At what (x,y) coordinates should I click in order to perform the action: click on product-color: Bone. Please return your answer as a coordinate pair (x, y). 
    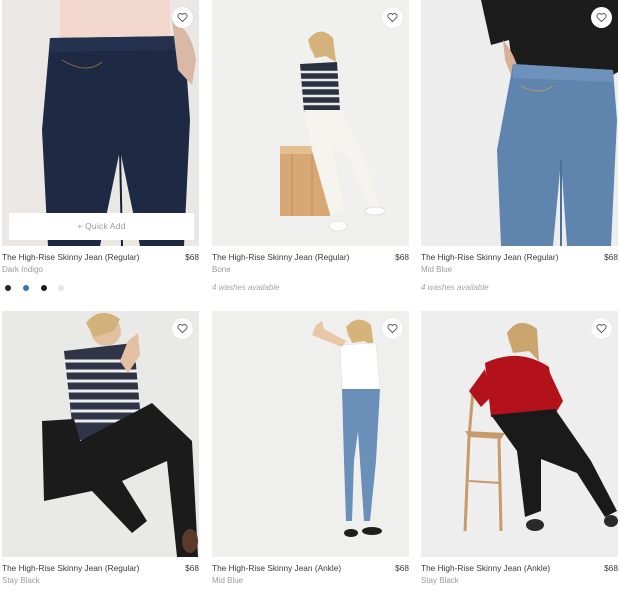
    Looking at the image, I should click on (221, 269).